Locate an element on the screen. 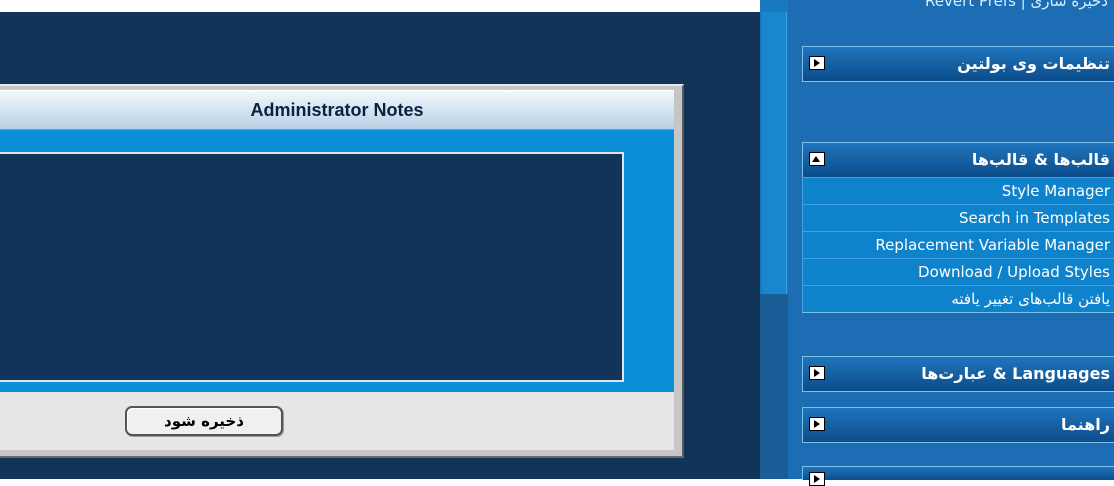 The image size is (1114, 486). collapse-arrow-icon is located at coordinates (817, 159).